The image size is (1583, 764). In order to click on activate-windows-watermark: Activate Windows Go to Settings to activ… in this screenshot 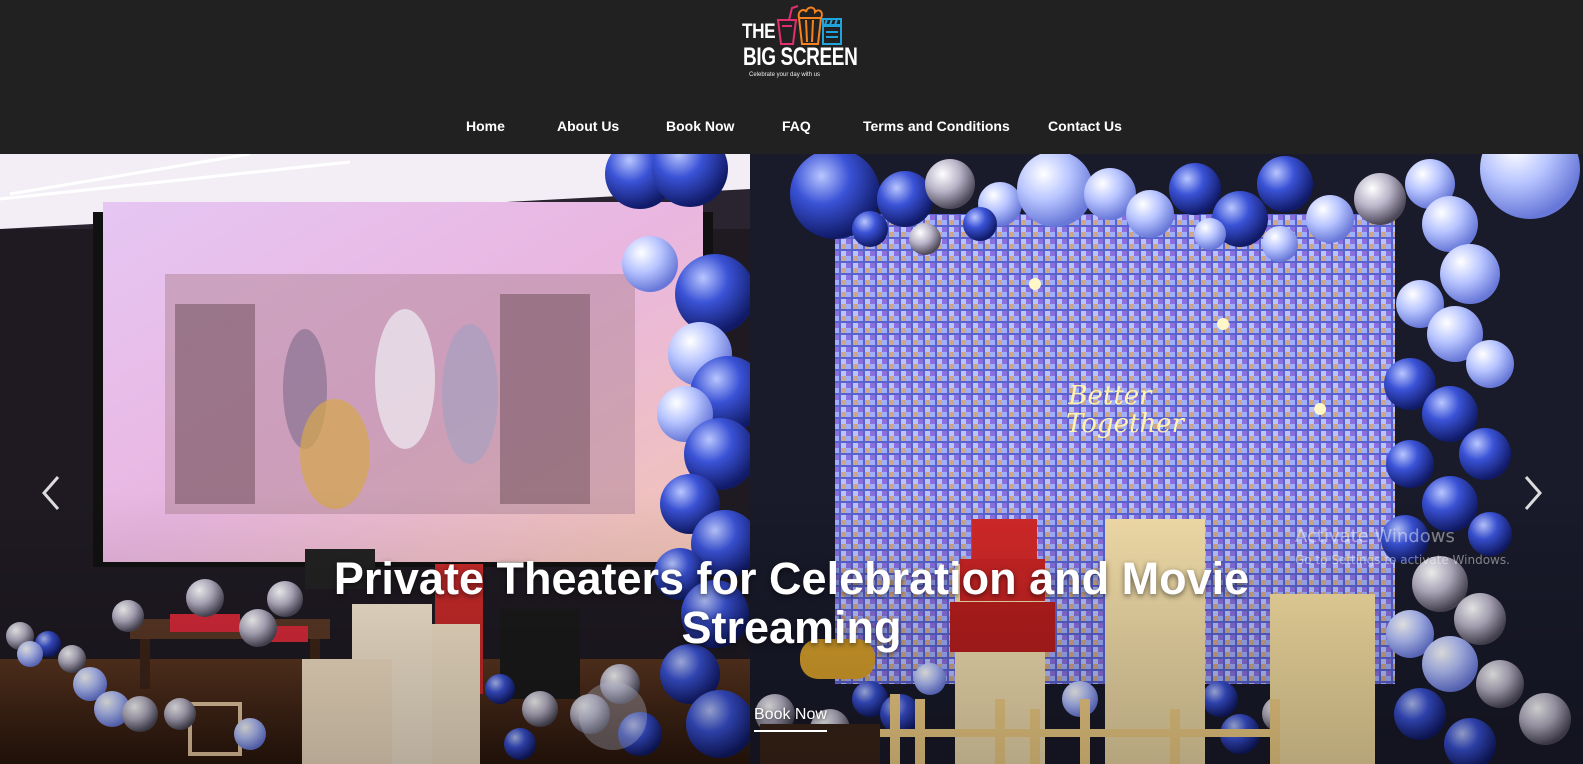, I will do `click(1402, 546)`.